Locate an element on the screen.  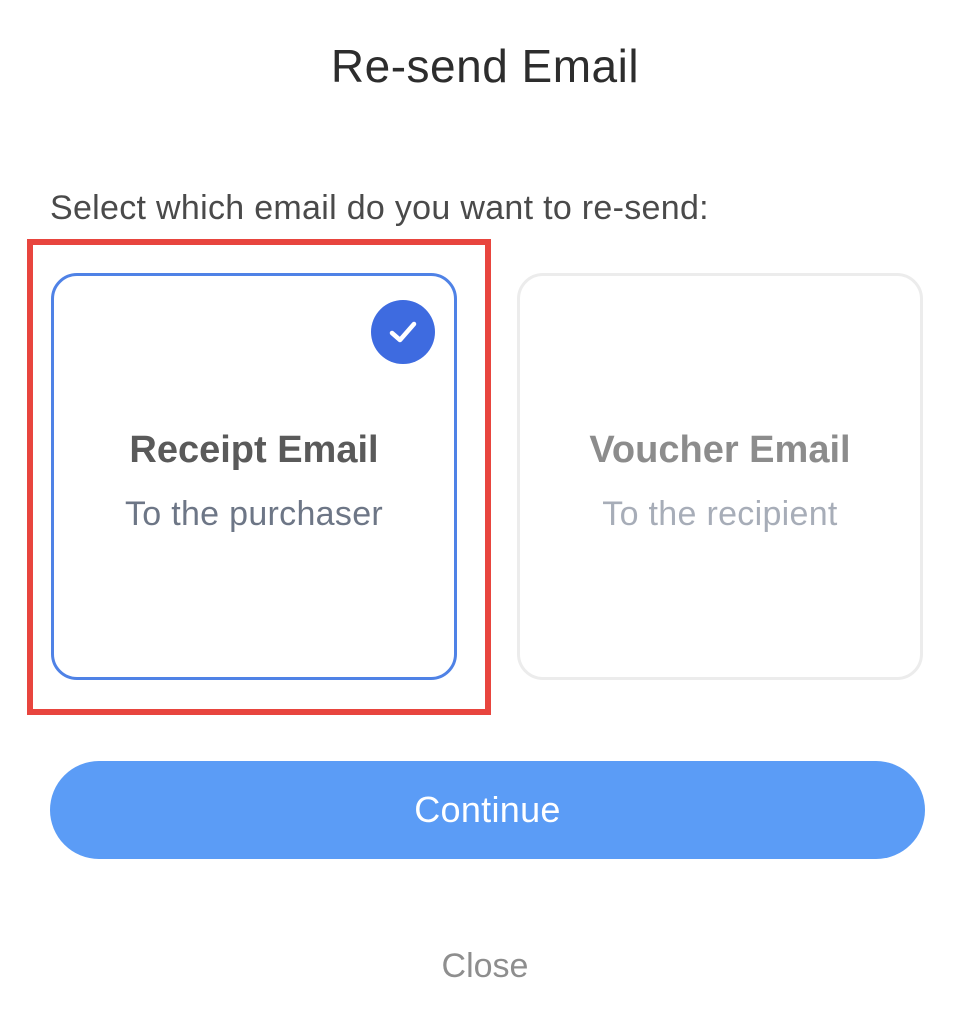
receipt-email-title: Receipt Email is located at coordinates (254, 450).